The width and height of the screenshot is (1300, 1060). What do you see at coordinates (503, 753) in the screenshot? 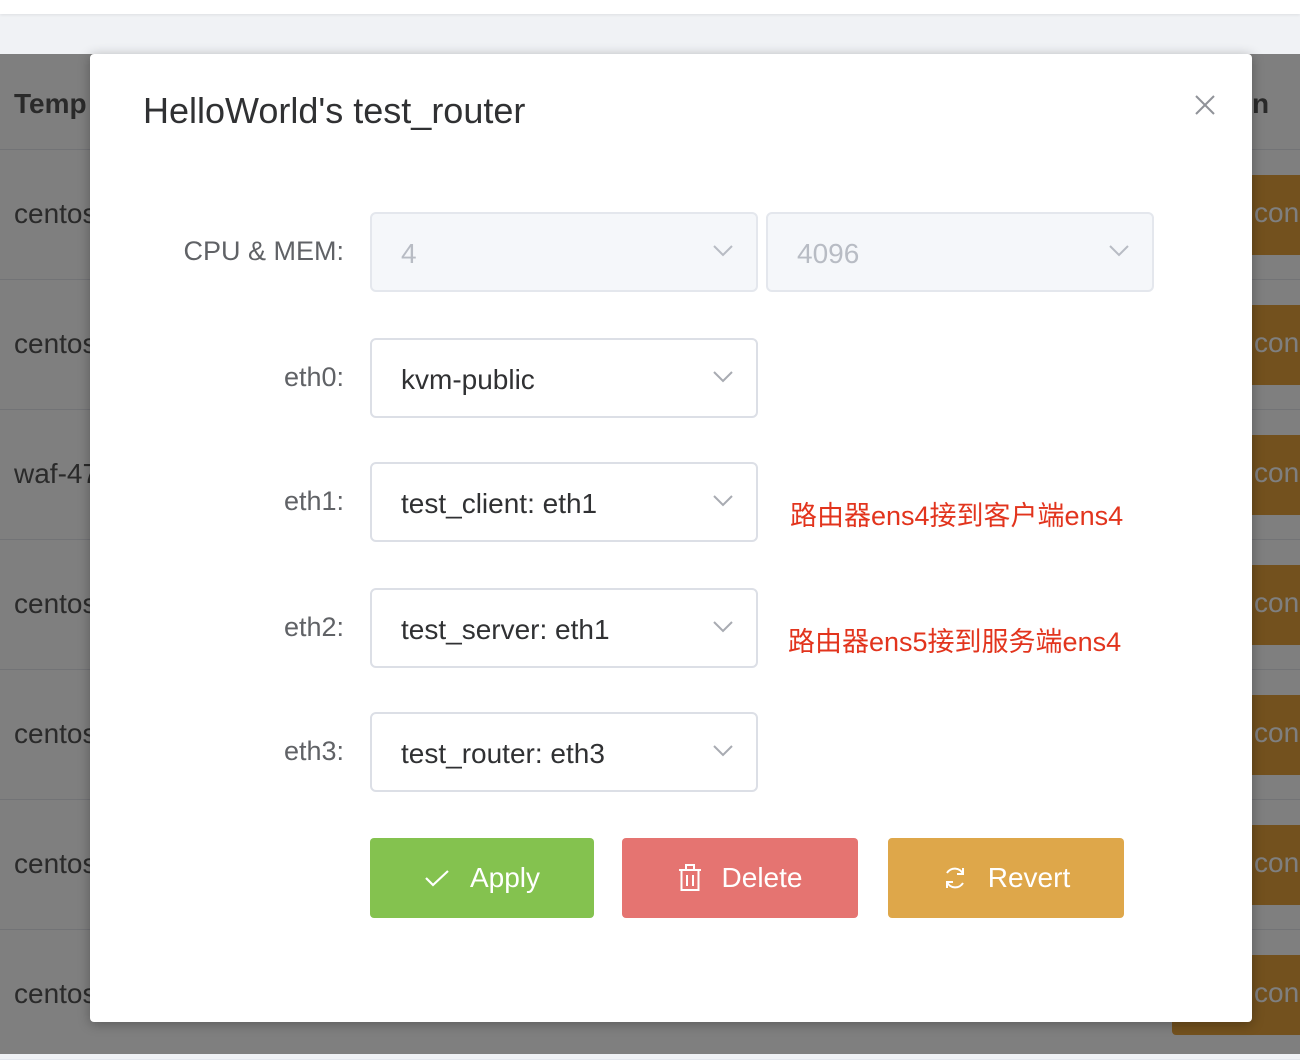
I see `eth3-select-value: test_router: eth3` at bounding box center [503, 753].